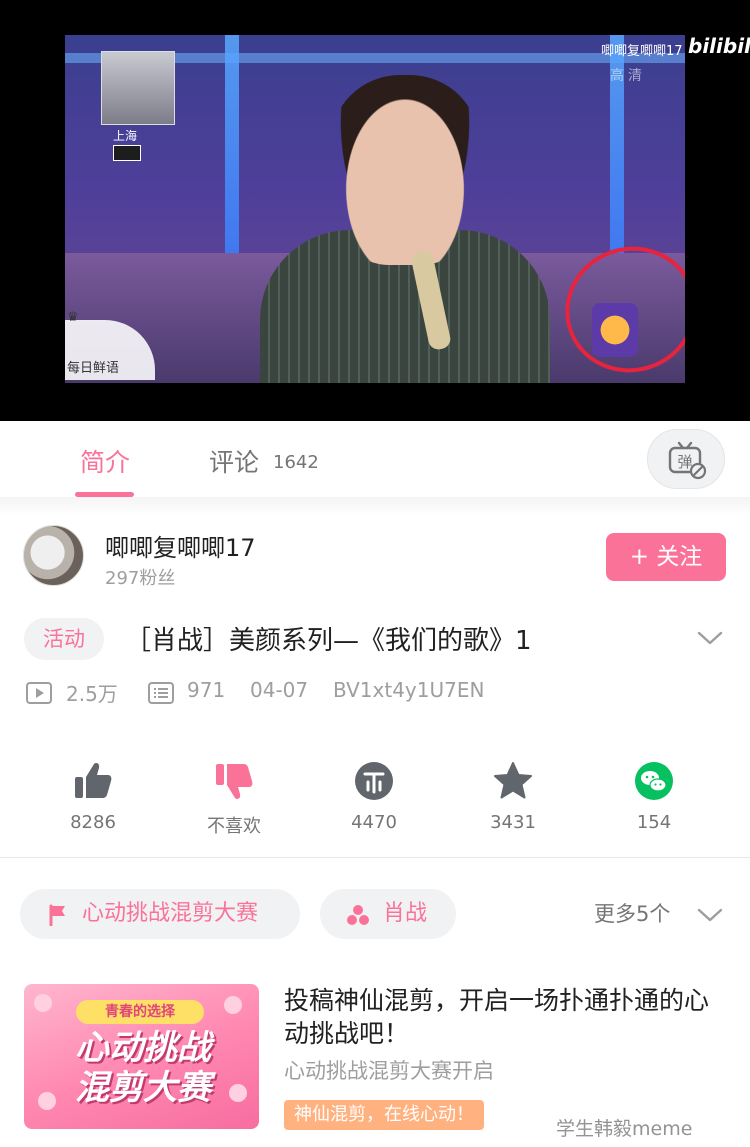 This screenshot has height=1147, width=750. I want to click on view-count: 2.5万, so click(92, 694).